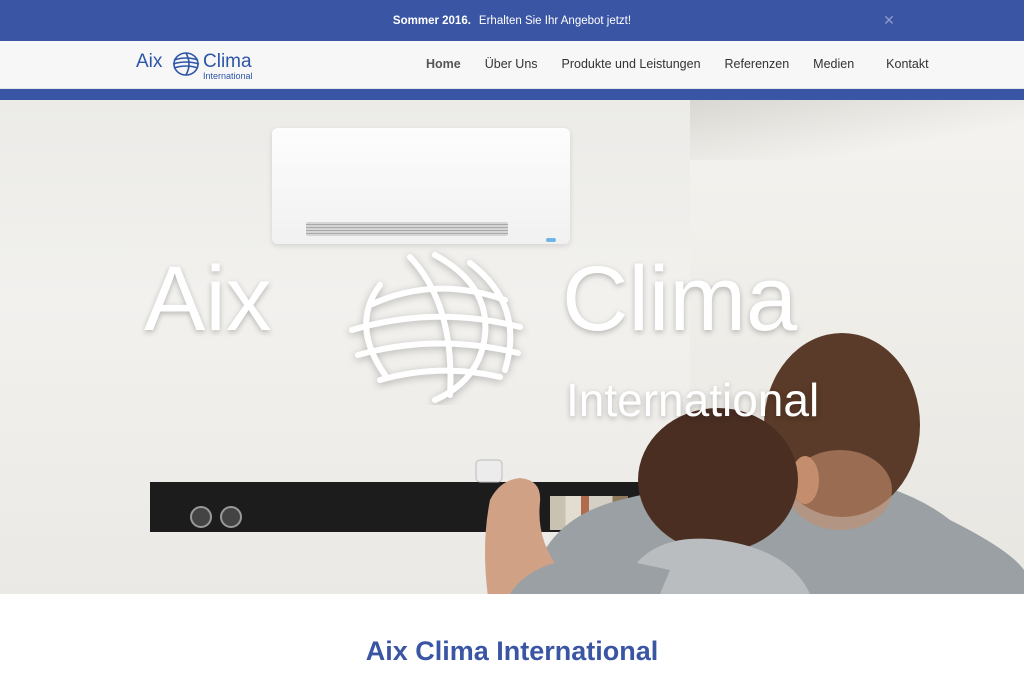 This screenshot has height=673, width=1024. What do you see at coordinates (431, 20) in the screenshot?
I see `promo-headline: Sommer 2016.` at bounding box center [431, 20].